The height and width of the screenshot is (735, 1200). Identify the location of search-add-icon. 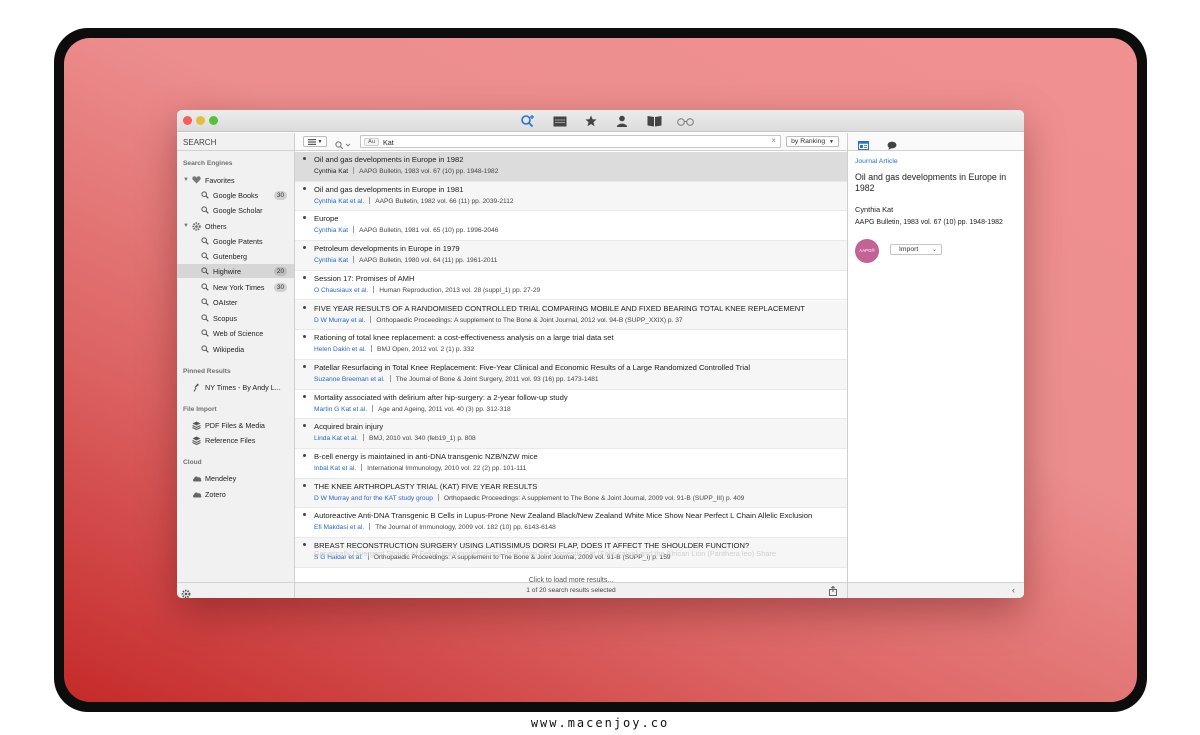
(528, 121).